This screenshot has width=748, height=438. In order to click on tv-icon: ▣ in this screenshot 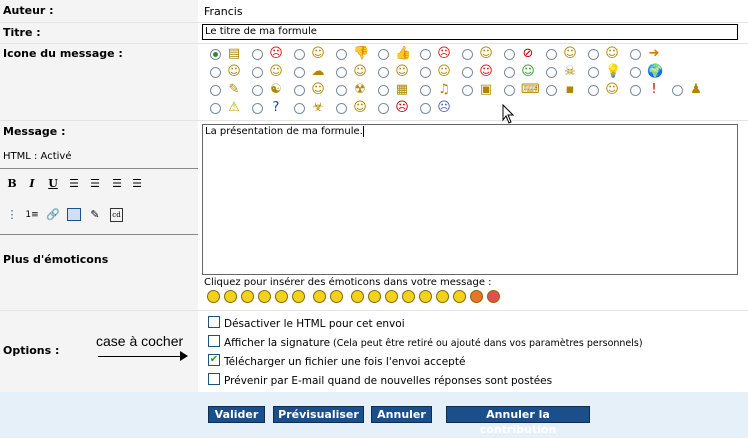, I will do `click(486, 89)`.